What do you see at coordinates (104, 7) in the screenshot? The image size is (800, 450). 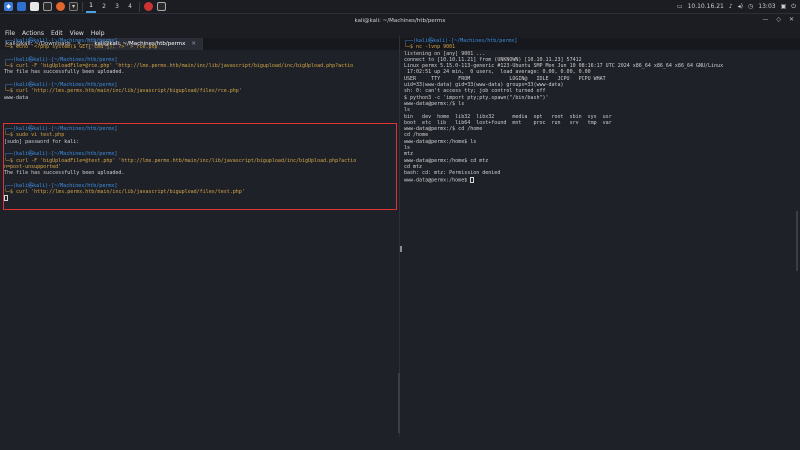 I see `workspace-2: 2` at bounding box center [104, 7].